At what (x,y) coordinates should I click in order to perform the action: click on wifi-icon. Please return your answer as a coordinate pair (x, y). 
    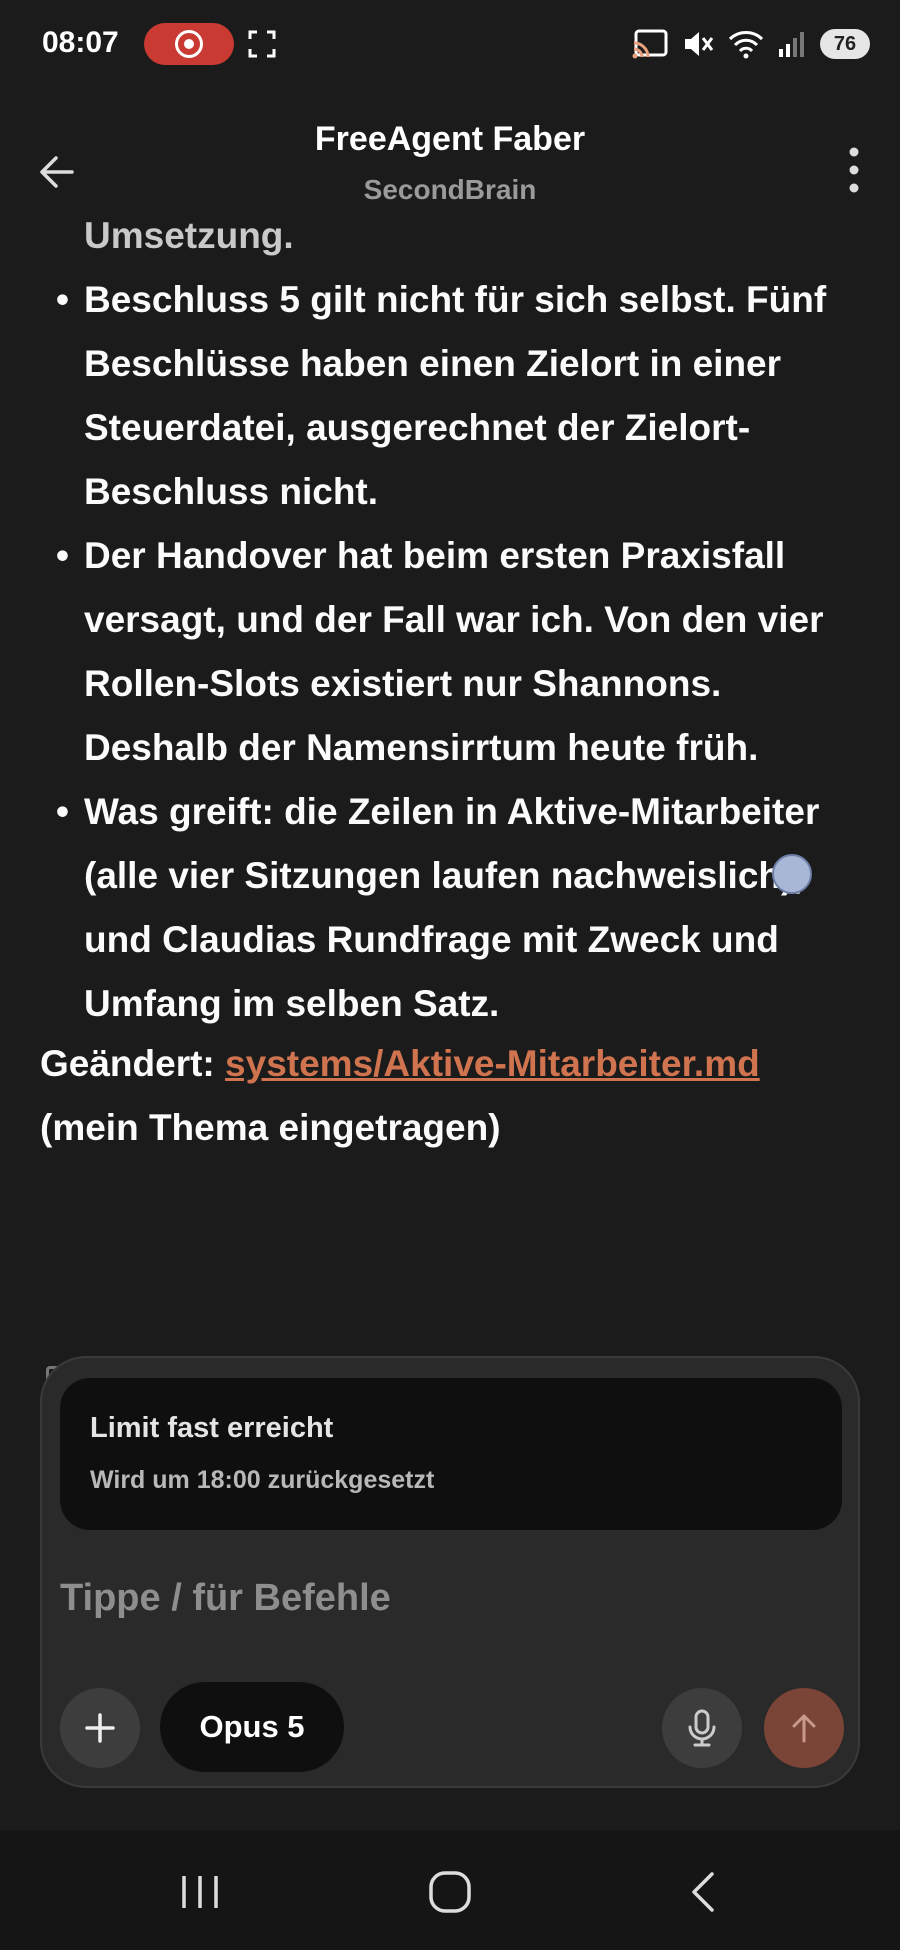
    Looking at the image, I should click on (746, 45).